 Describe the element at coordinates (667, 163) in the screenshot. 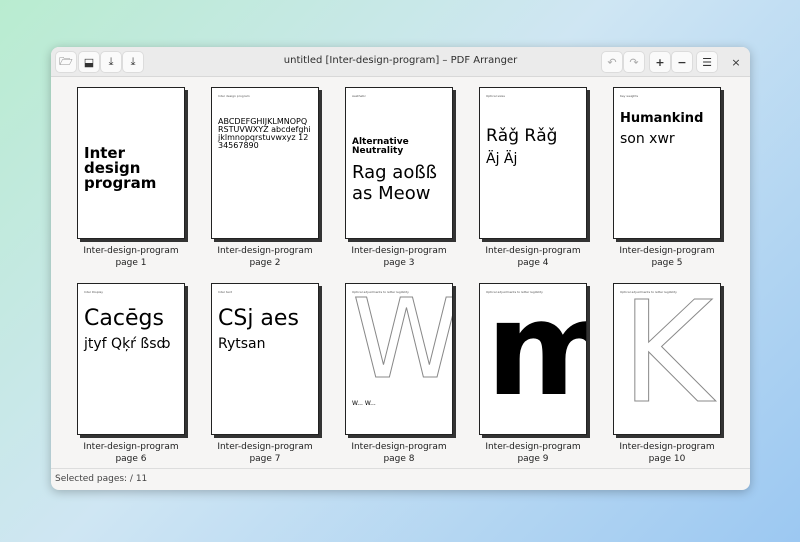

I see `page-thumbnail: Key weights Humankind son xwr` at that location.